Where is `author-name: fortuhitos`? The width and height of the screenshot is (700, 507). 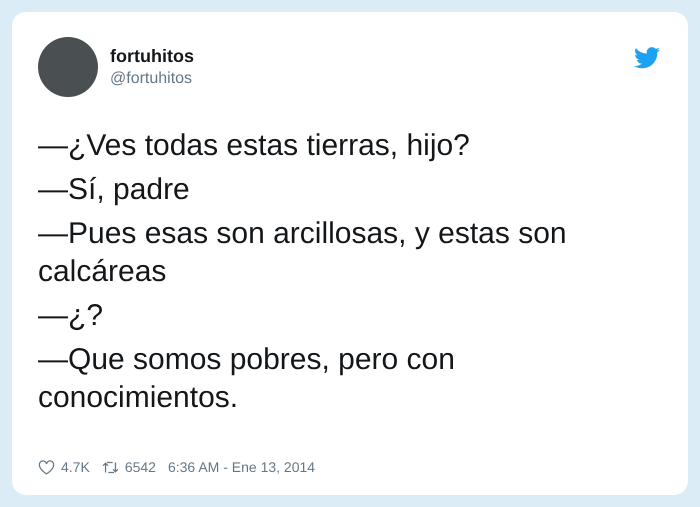 author-name: fortuhitos is located at coordinates (152, 56).